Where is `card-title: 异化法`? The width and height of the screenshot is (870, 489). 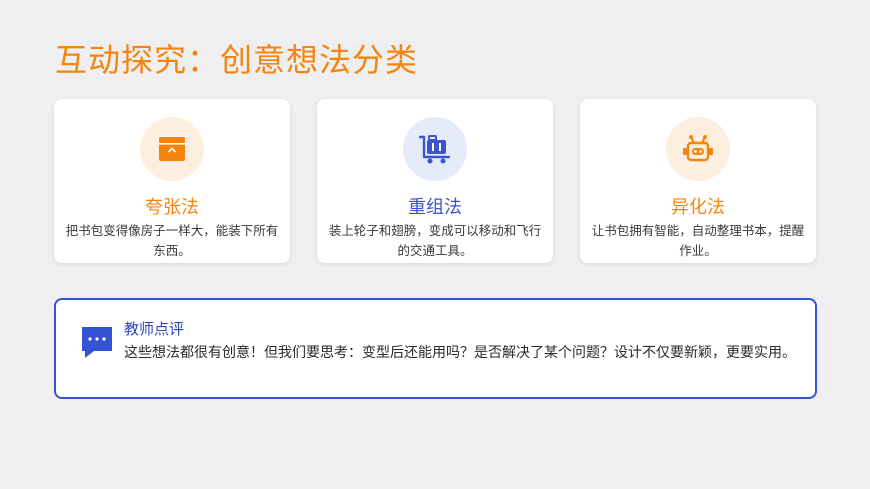 card-title: 异化法 is located at coordinates (698, 207).